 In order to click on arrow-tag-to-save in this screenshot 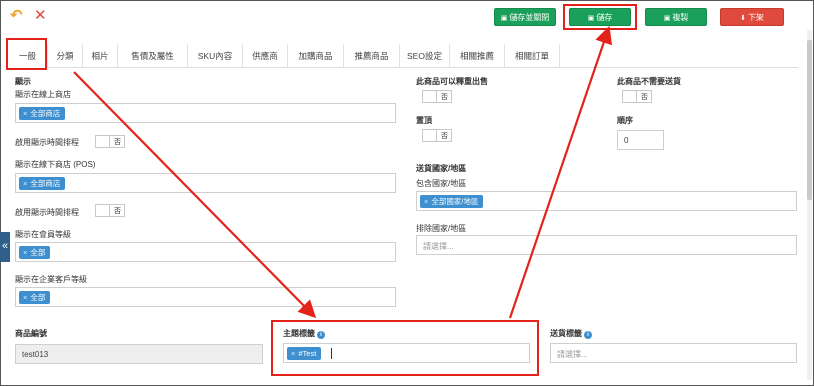, I will do `click(560, 172)`.